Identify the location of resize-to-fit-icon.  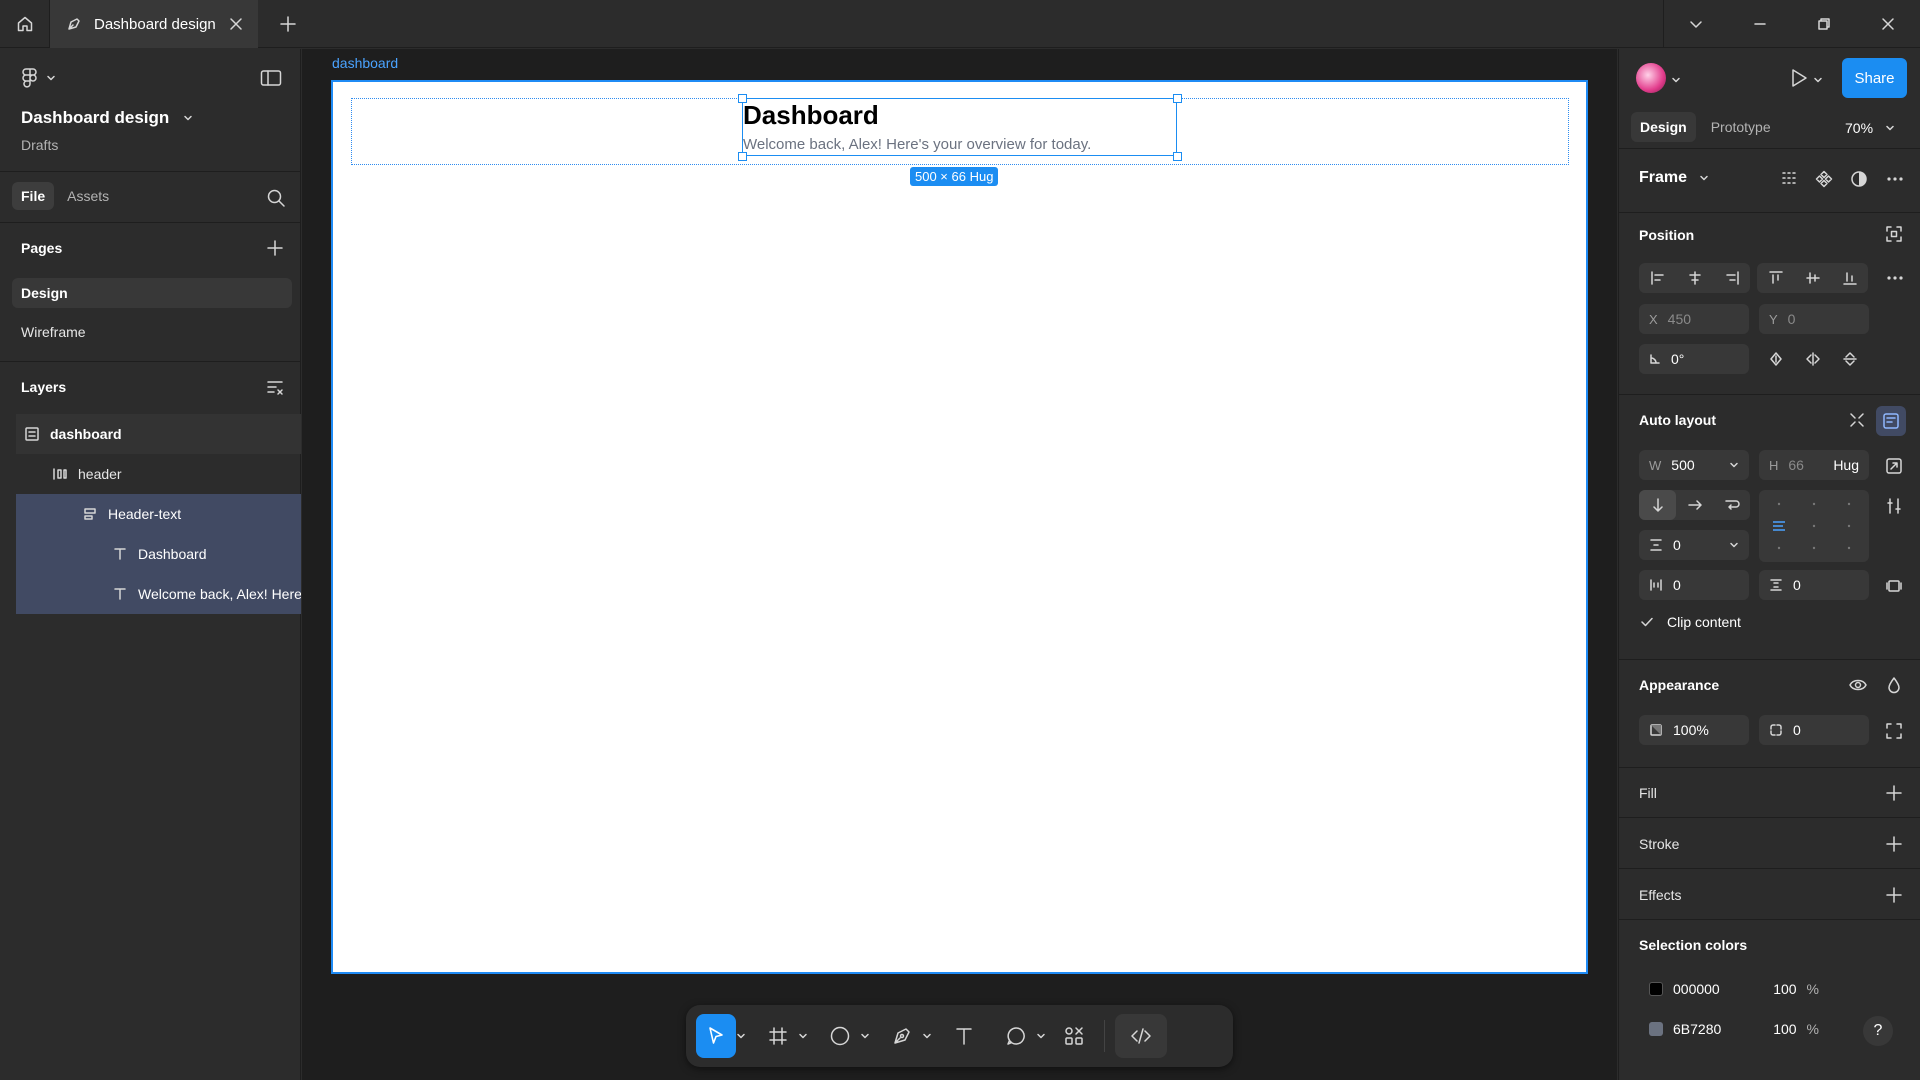
(1894, 466).